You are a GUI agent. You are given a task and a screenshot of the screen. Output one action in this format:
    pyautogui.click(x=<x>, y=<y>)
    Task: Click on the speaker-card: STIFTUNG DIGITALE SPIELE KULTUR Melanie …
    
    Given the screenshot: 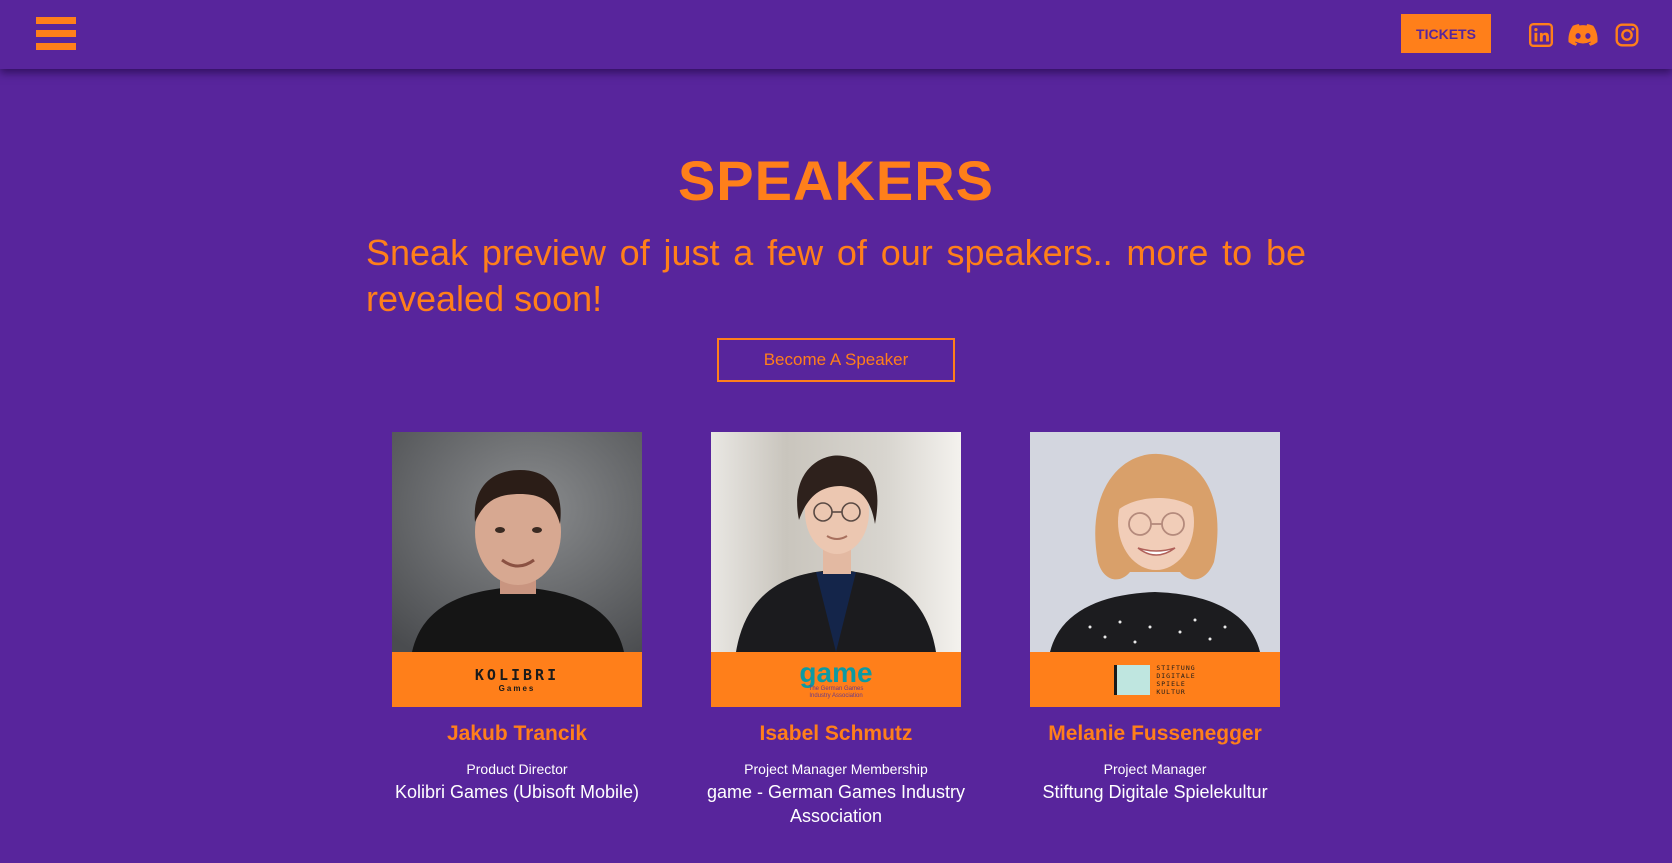 What is the action you would take?
    pyautogui.click(x=1155, y=617)
    